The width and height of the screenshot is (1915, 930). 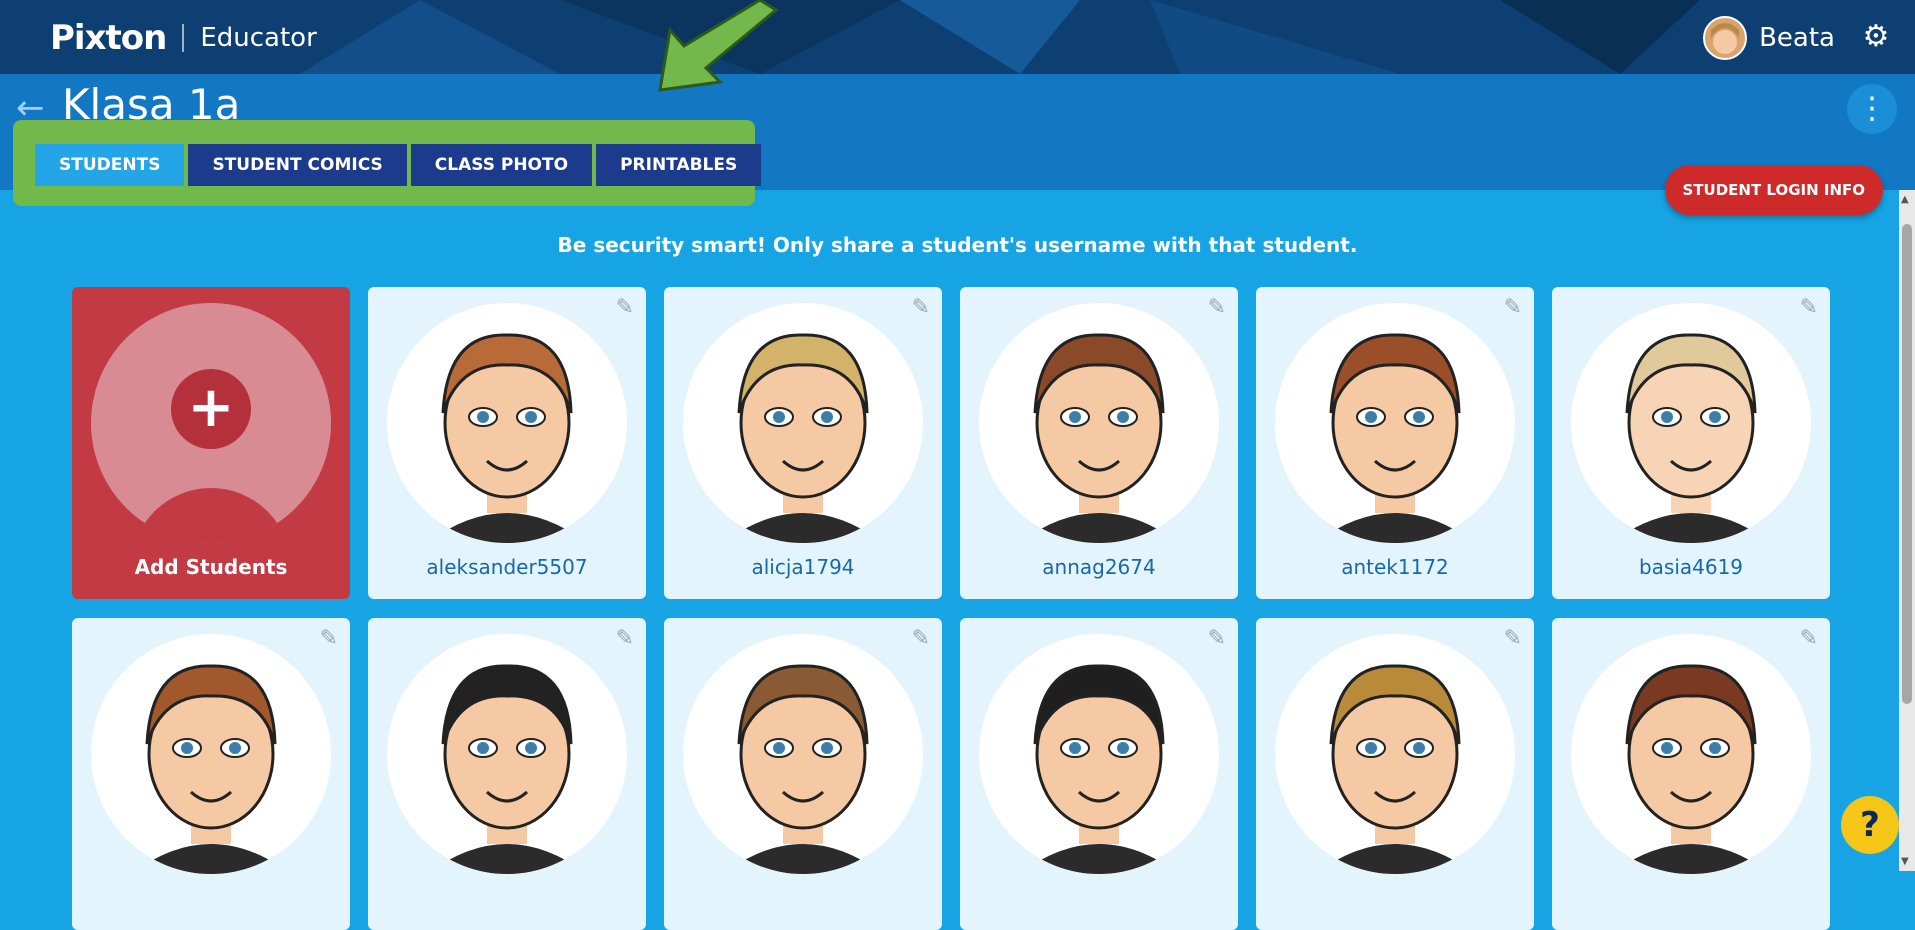 I want to click on student-login-info-button: STUDENT LOGIN INFO, so click(x=1773, y=190).